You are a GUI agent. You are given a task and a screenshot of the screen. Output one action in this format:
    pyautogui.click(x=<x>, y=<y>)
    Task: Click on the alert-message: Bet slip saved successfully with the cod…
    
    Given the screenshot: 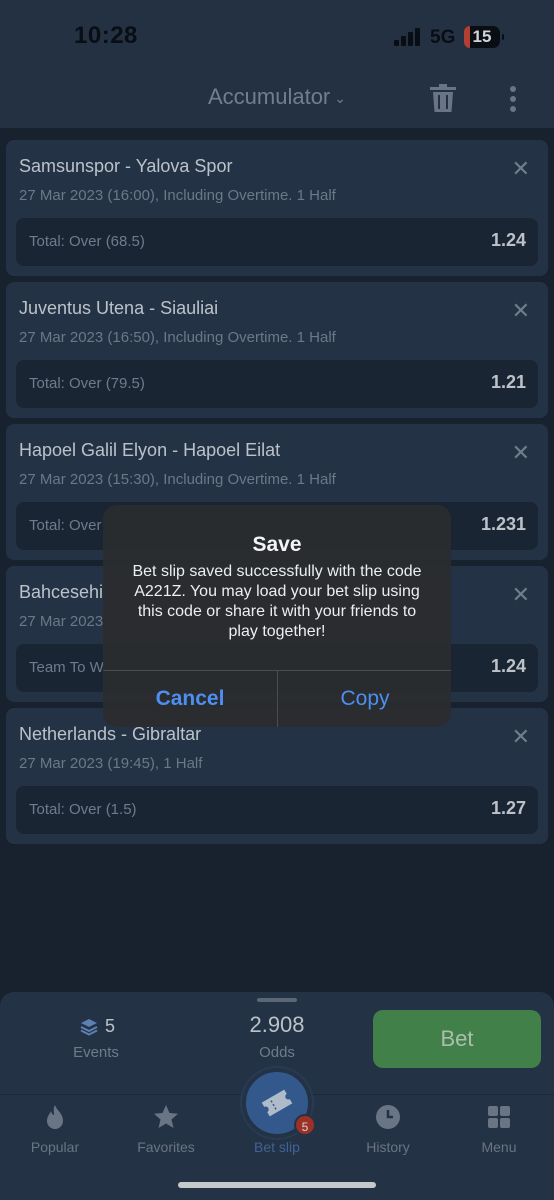 What is the action you would take?
    pyautogui.click(x=277, y=601)
    